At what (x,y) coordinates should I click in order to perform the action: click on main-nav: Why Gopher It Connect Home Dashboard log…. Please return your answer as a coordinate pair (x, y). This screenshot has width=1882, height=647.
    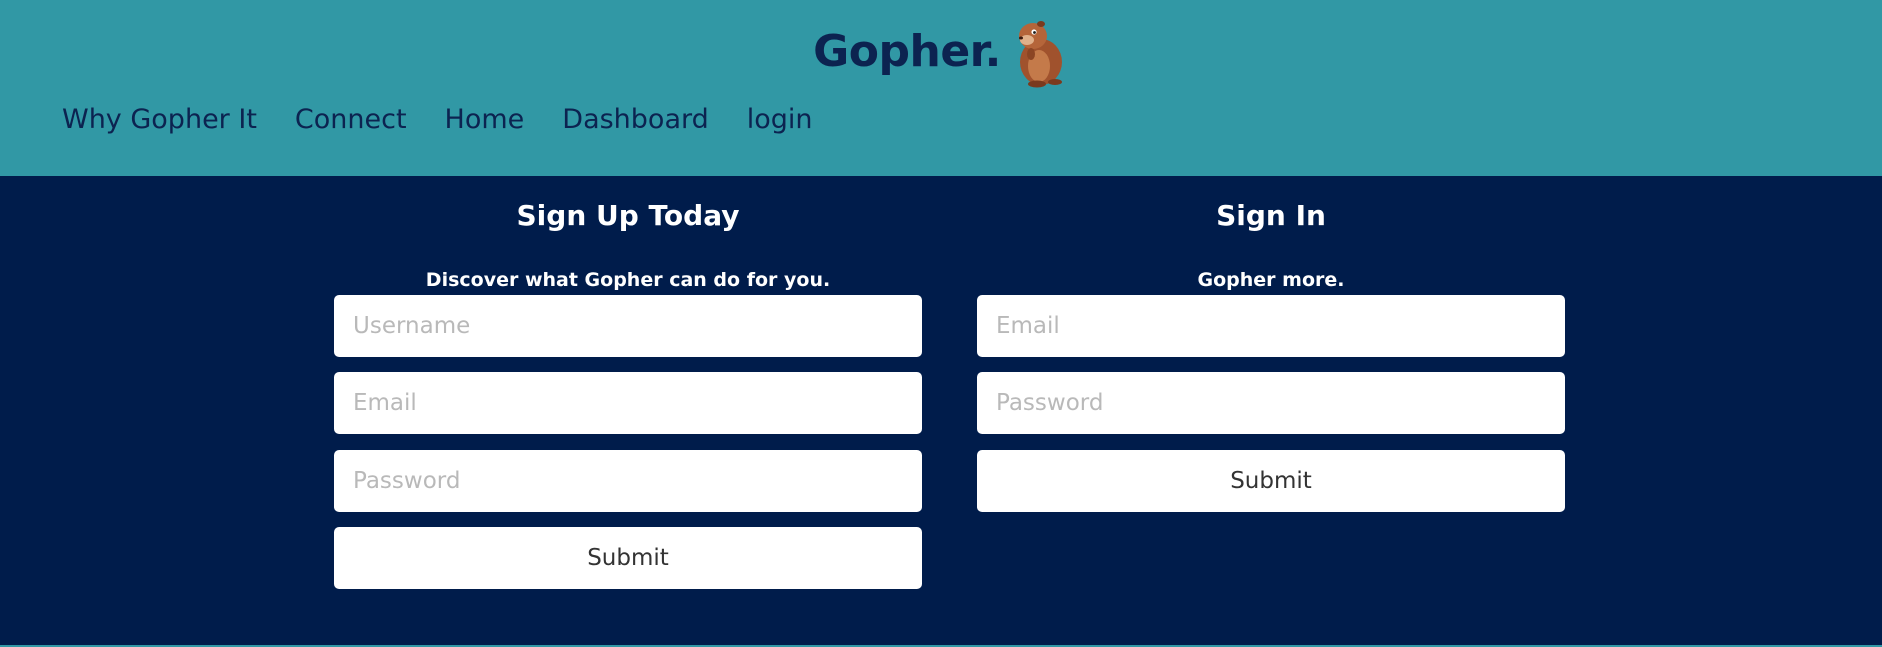
    Looking at the image, I should click on (456, 119).